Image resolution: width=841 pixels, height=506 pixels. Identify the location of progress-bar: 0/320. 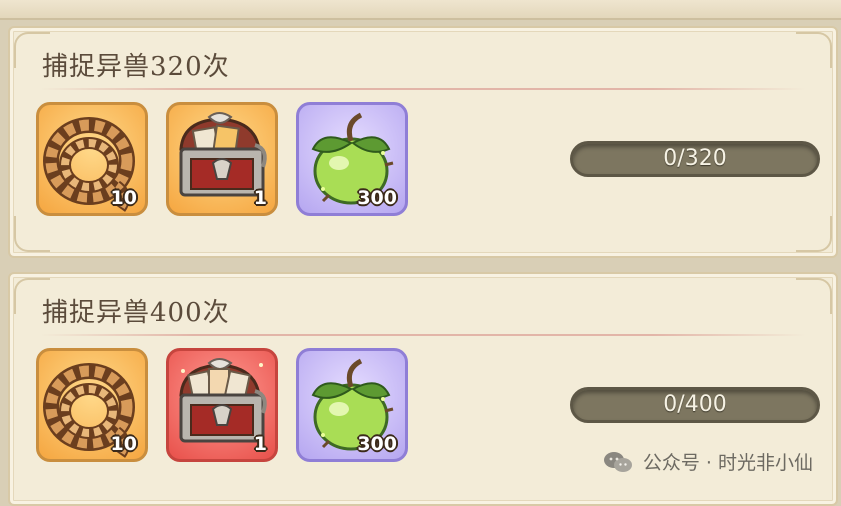
(695, 159).